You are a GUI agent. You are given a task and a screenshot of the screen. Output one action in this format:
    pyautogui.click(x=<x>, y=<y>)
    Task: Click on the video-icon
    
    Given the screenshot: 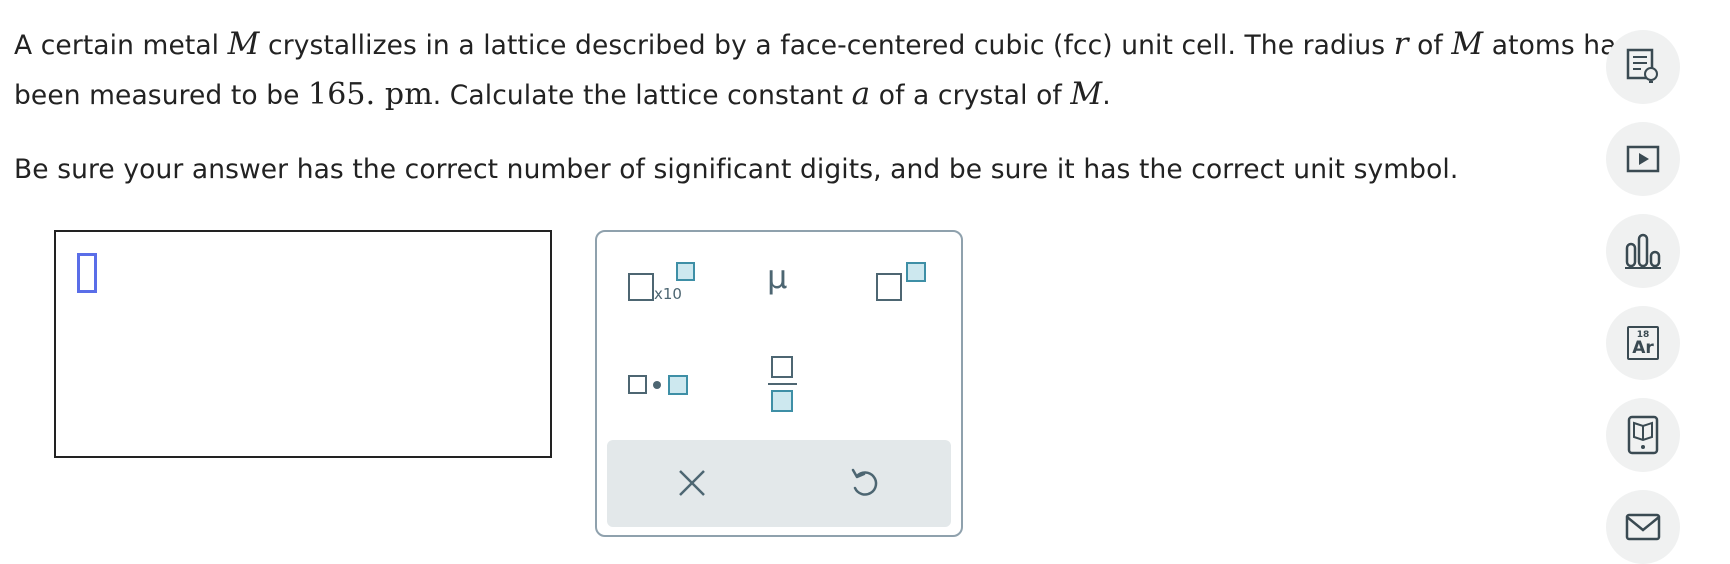 What is the action you would take?
    pyautogui.click(x=1643, y=159)
    